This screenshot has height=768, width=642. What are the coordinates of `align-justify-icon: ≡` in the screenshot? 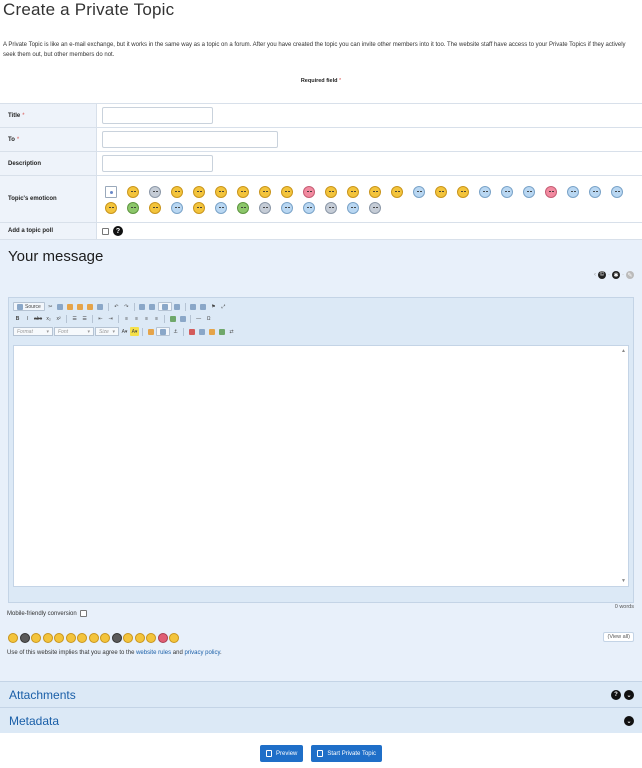 It's located at (156, 318).